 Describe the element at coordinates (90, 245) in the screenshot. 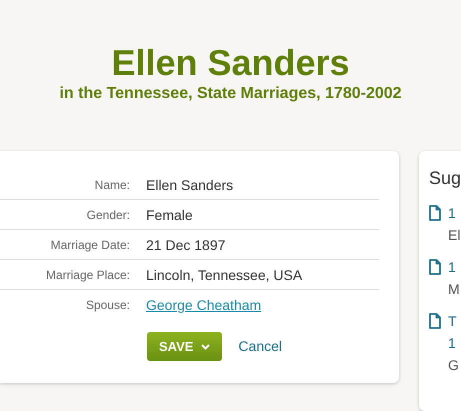

I see `field-label: Marriage Date:` at that location.